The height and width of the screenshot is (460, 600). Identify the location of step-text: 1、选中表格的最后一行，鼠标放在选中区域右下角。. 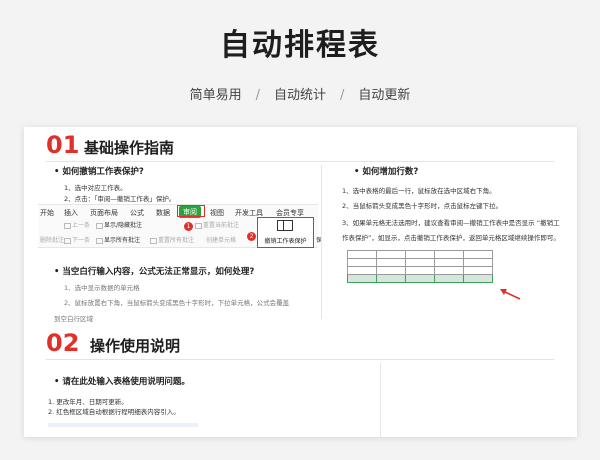
(419, 191).